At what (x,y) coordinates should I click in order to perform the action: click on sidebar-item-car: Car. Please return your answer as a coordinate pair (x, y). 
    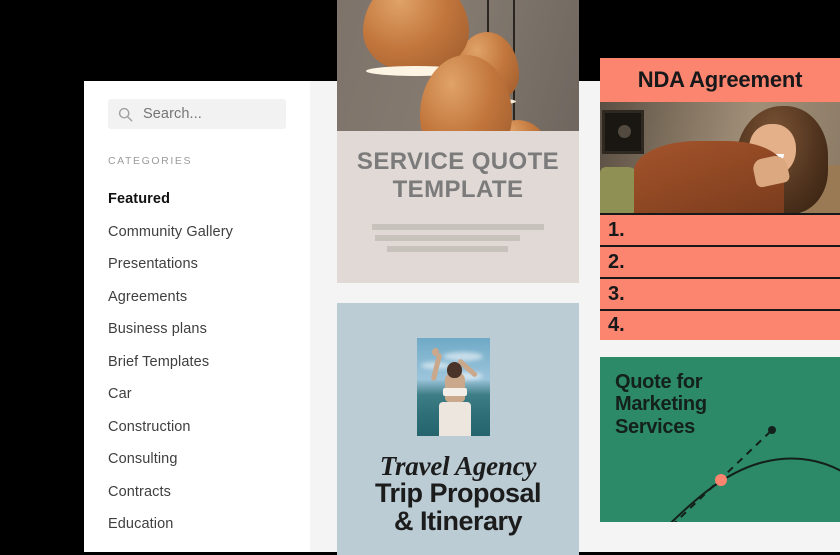
    Looking at the image, I should click on (197, 394).